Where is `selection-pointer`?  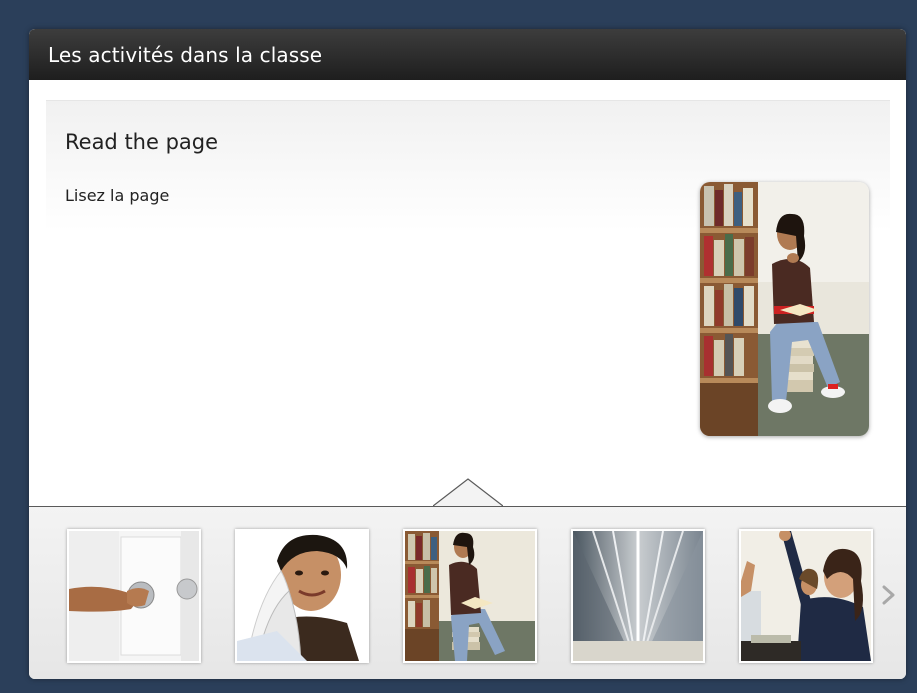 selection-pointer is located at coordinates (468, 493).